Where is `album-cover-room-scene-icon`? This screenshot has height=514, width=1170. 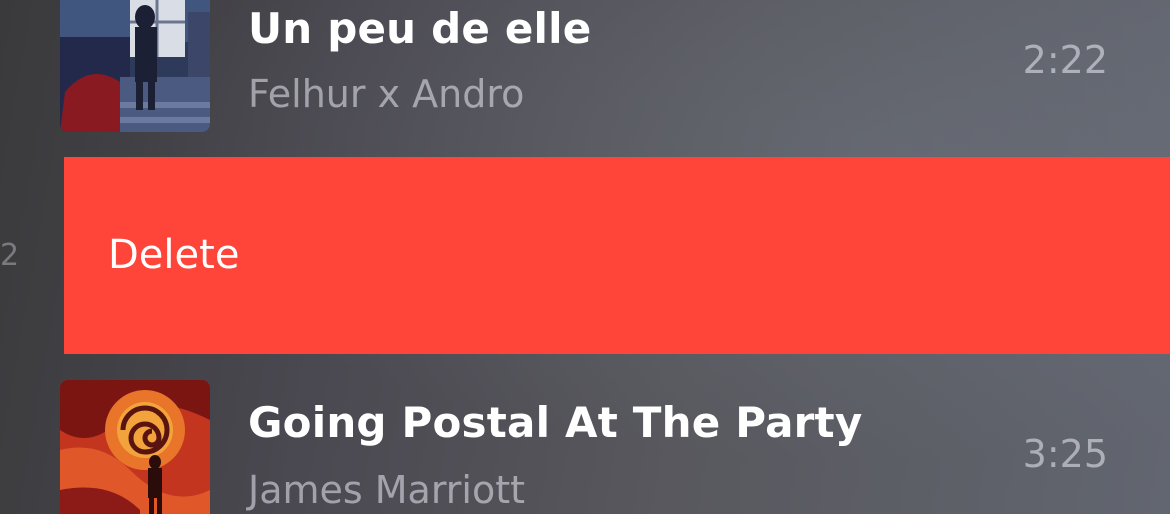
album-cover-room-scene-icon is located at coordinates (135, 66).